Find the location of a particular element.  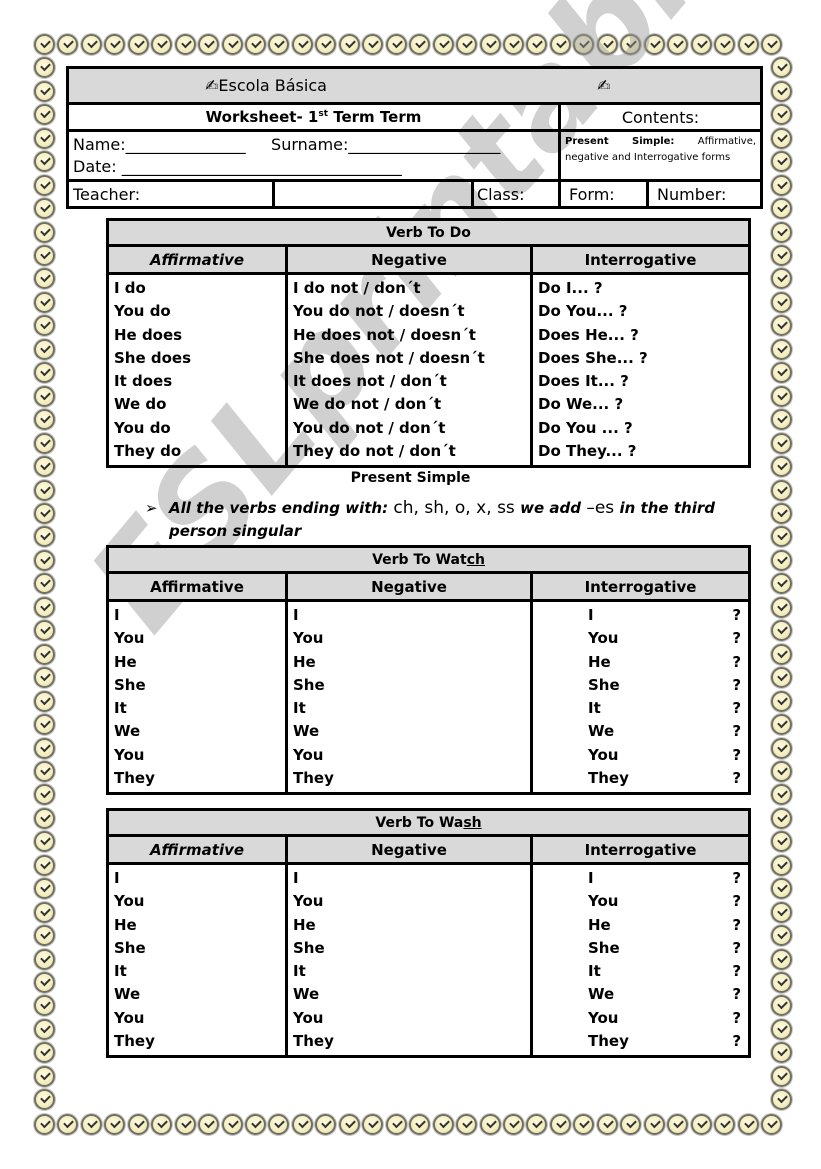

column-header-negative: Negative is located at coordinates (409, 849).